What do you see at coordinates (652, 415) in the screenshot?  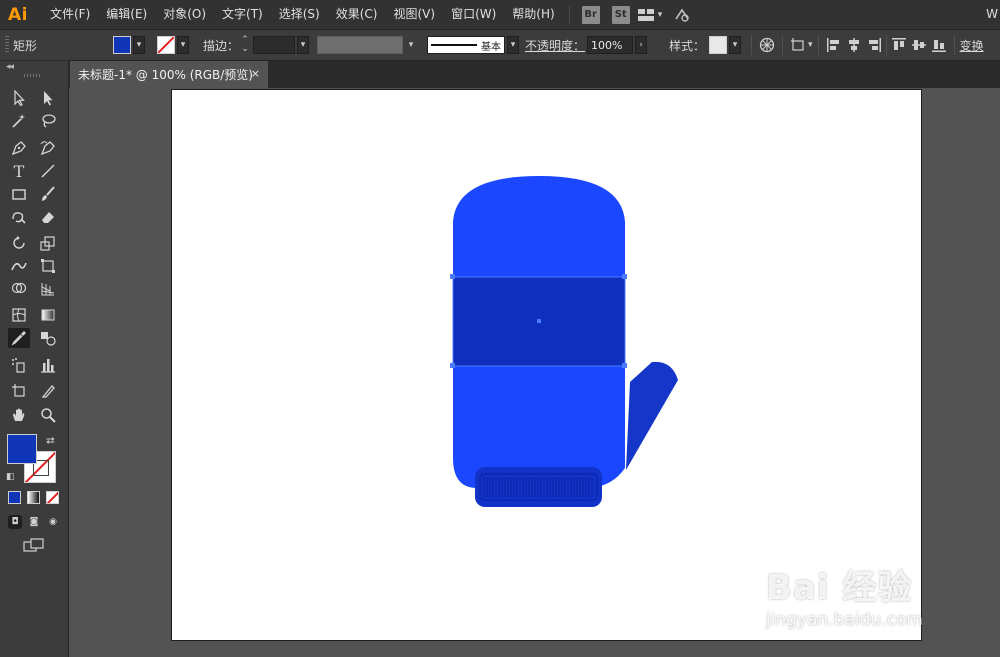 I see `mitten-thumb` at bounding box center [652, 415].